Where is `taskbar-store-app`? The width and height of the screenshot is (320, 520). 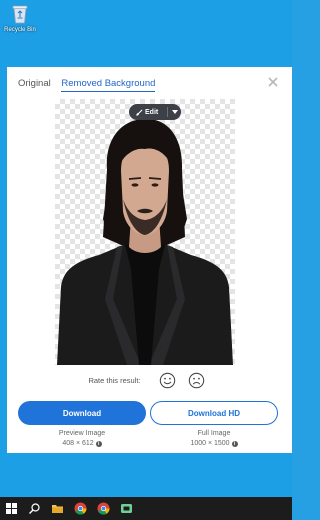
taskbar-store-app is located at coordinates (126, 508).